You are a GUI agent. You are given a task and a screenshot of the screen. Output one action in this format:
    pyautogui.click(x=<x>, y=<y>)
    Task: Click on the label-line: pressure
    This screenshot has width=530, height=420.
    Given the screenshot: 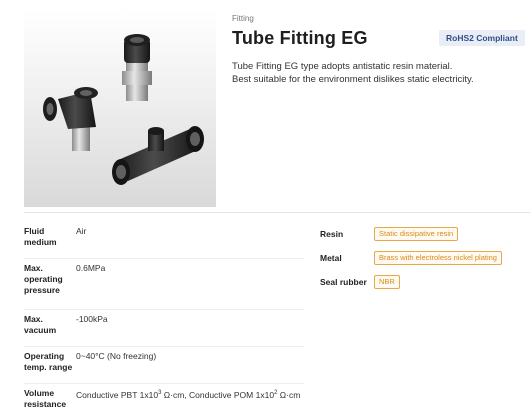 What is the action you would take?
    pyautogui.click(x=42, y=290)
    